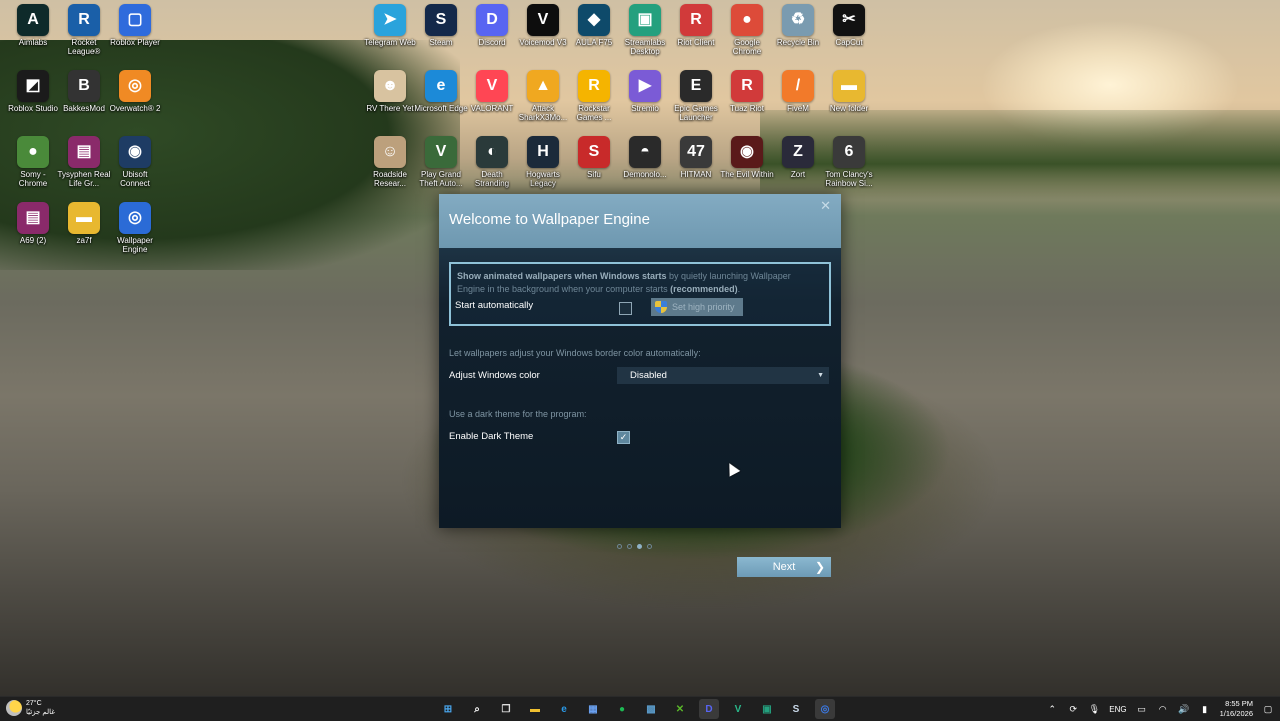 The width and height of the screenshot is (1280, 721). Describe the element at coordinates (543, 25) in the screenshot. I see `desktop-shortcut: V Voicemod V3` at that location.